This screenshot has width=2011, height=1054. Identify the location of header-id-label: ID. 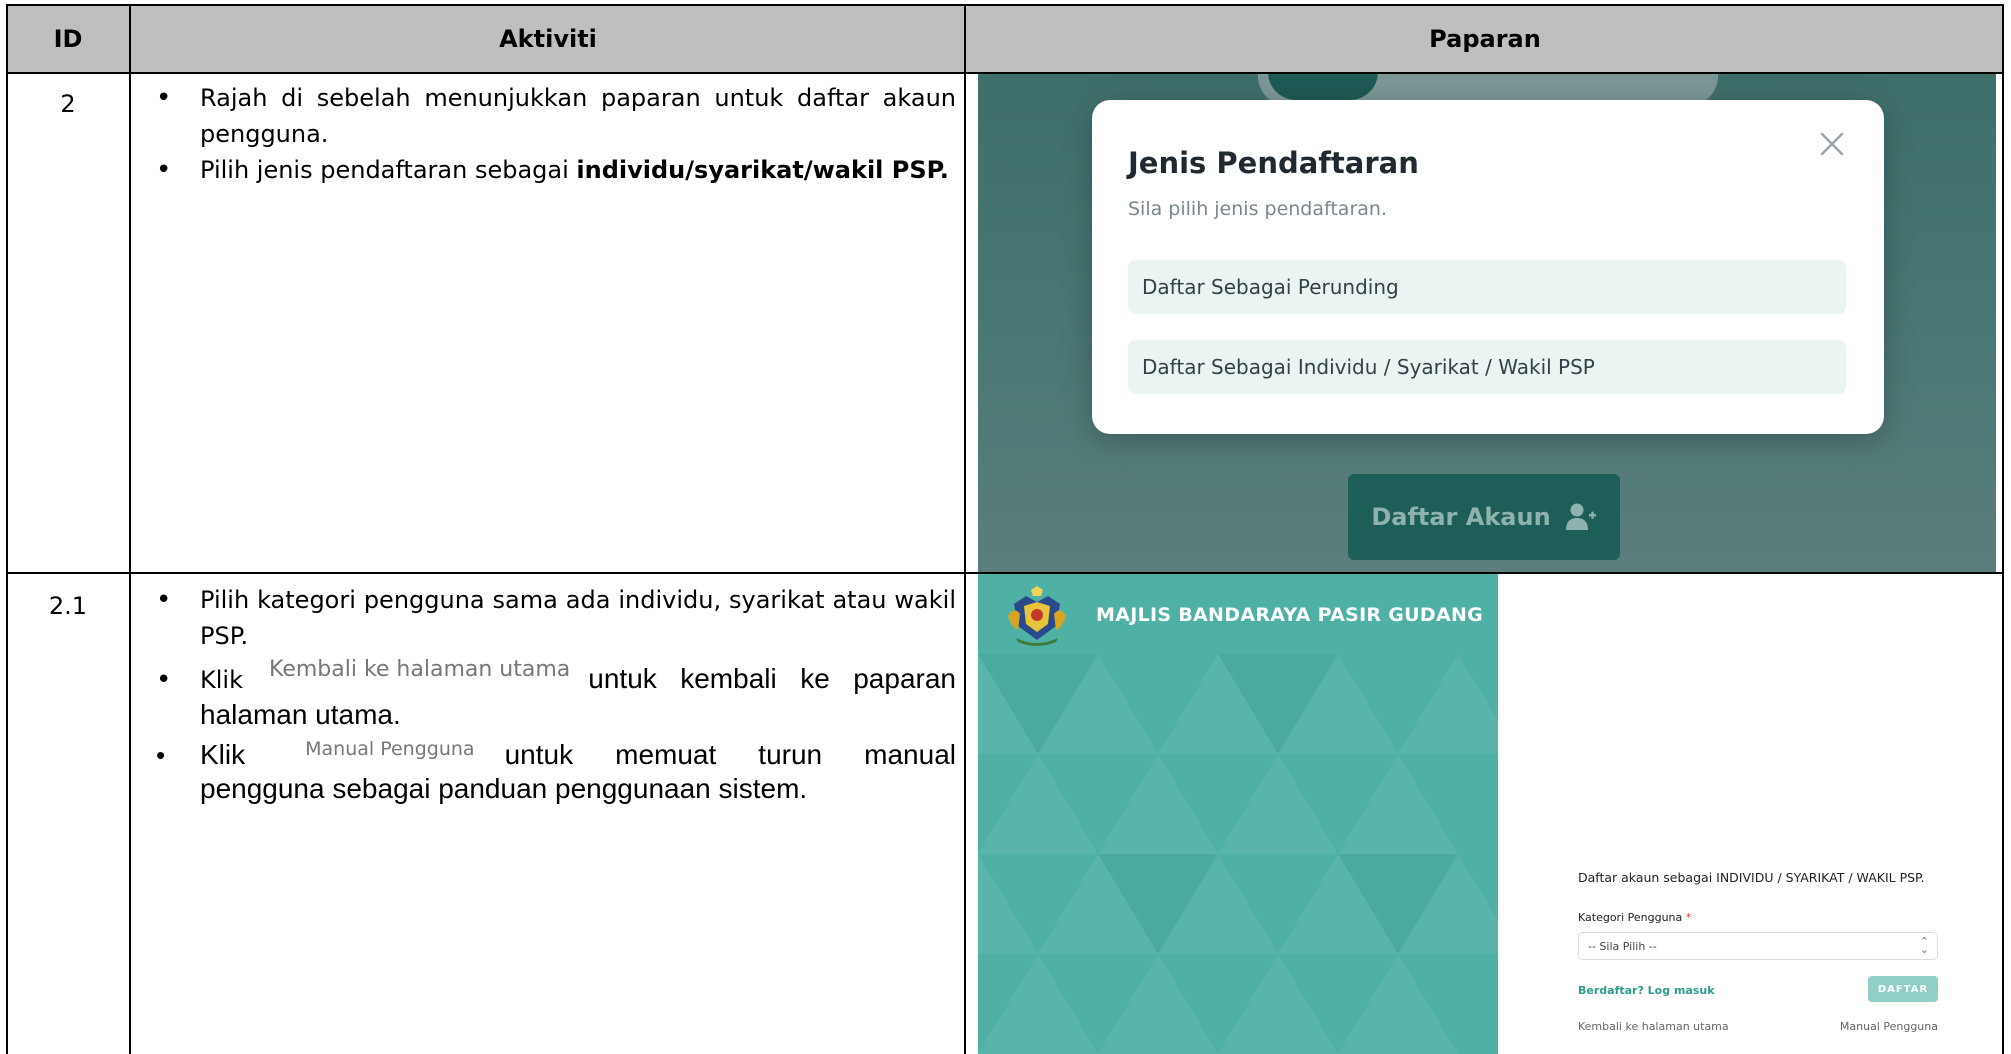
(68, 39).